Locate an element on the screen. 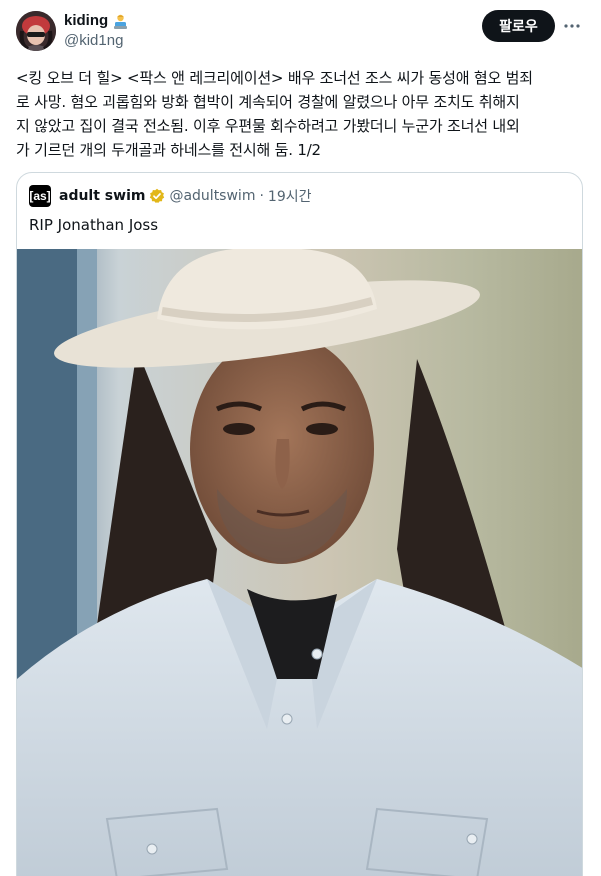 Image resolution: width=601 pixels, height=876 pixels. author-info: kiding @kid1ng is located at coordinates (96, 31).